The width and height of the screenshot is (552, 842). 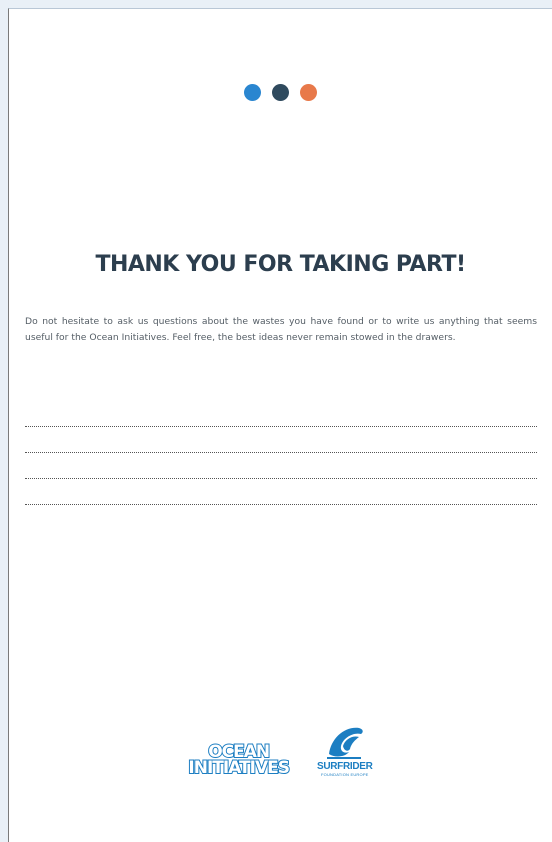 What do you see at coordinates (280, 264) in the screenshot?
I see `page-title: THANK YOU FOR TAKING PART!` at bounding box center [280, 264].